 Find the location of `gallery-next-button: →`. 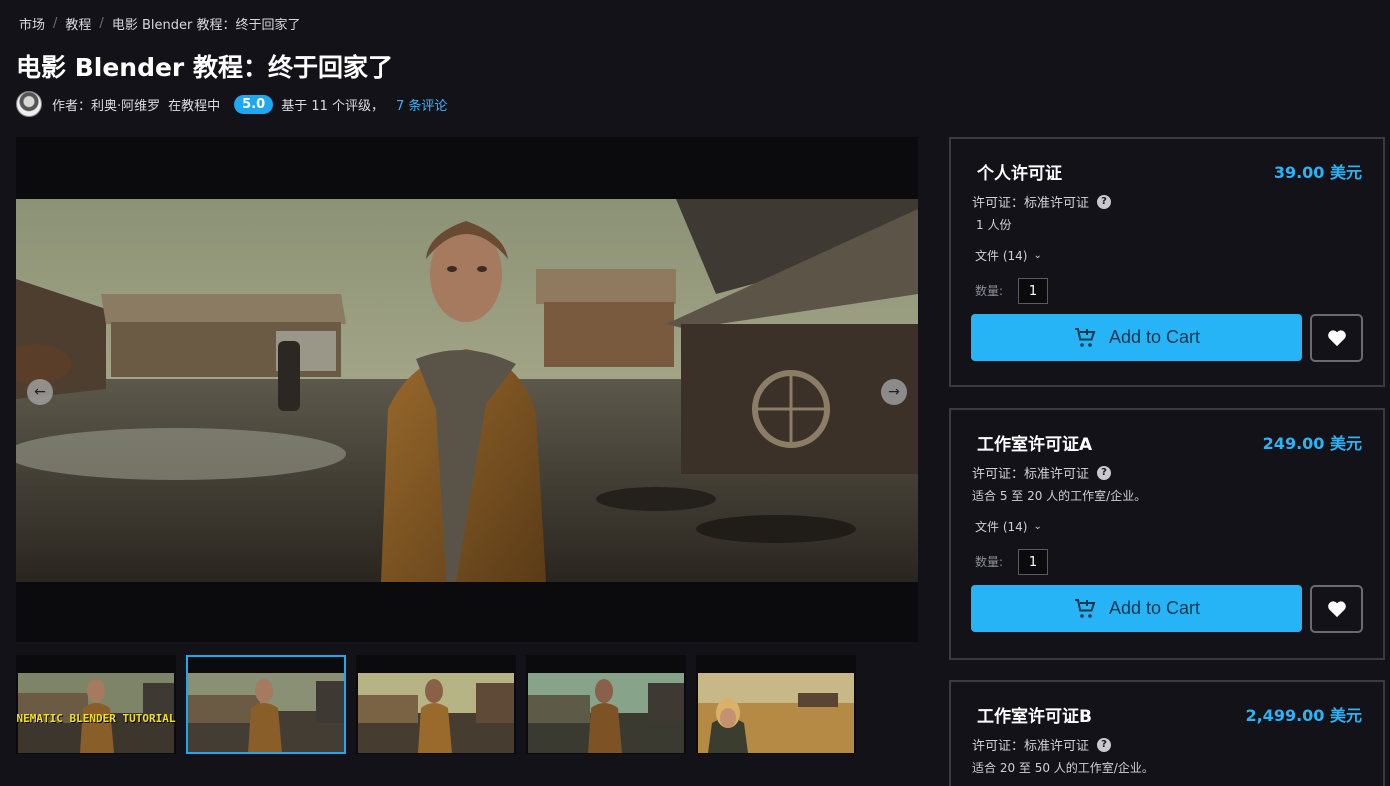

gallery-next-button: → is located at coordinates (894, 392).